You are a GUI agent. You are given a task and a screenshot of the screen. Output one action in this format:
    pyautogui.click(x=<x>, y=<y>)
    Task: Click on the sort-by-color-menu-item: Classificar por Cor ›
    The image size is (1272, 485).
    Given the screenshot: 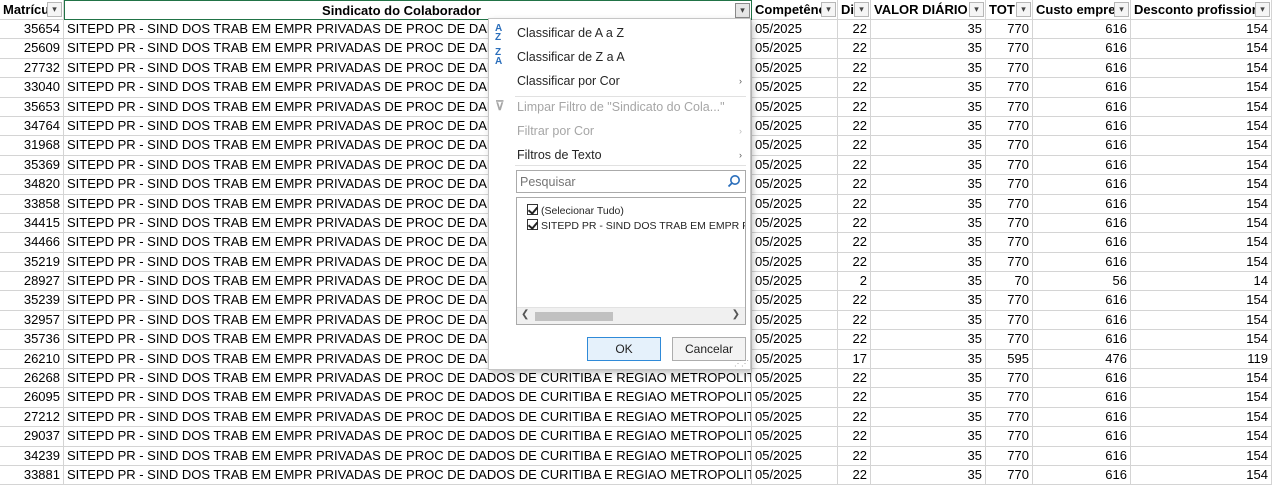 What is the action you would take?
    pyautogui.click(x=619, y=81)
    